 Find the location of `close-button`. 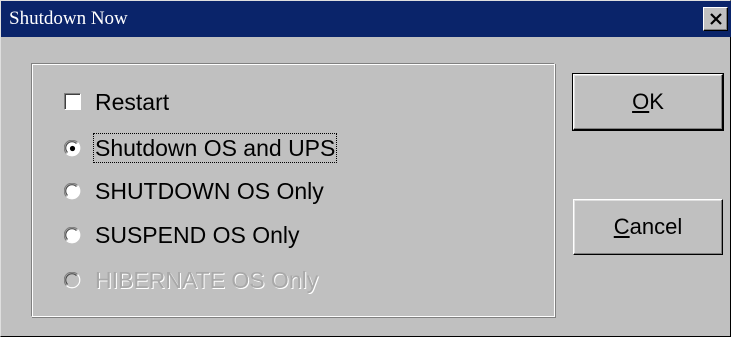

close-button is located at coordinates (715, 19).